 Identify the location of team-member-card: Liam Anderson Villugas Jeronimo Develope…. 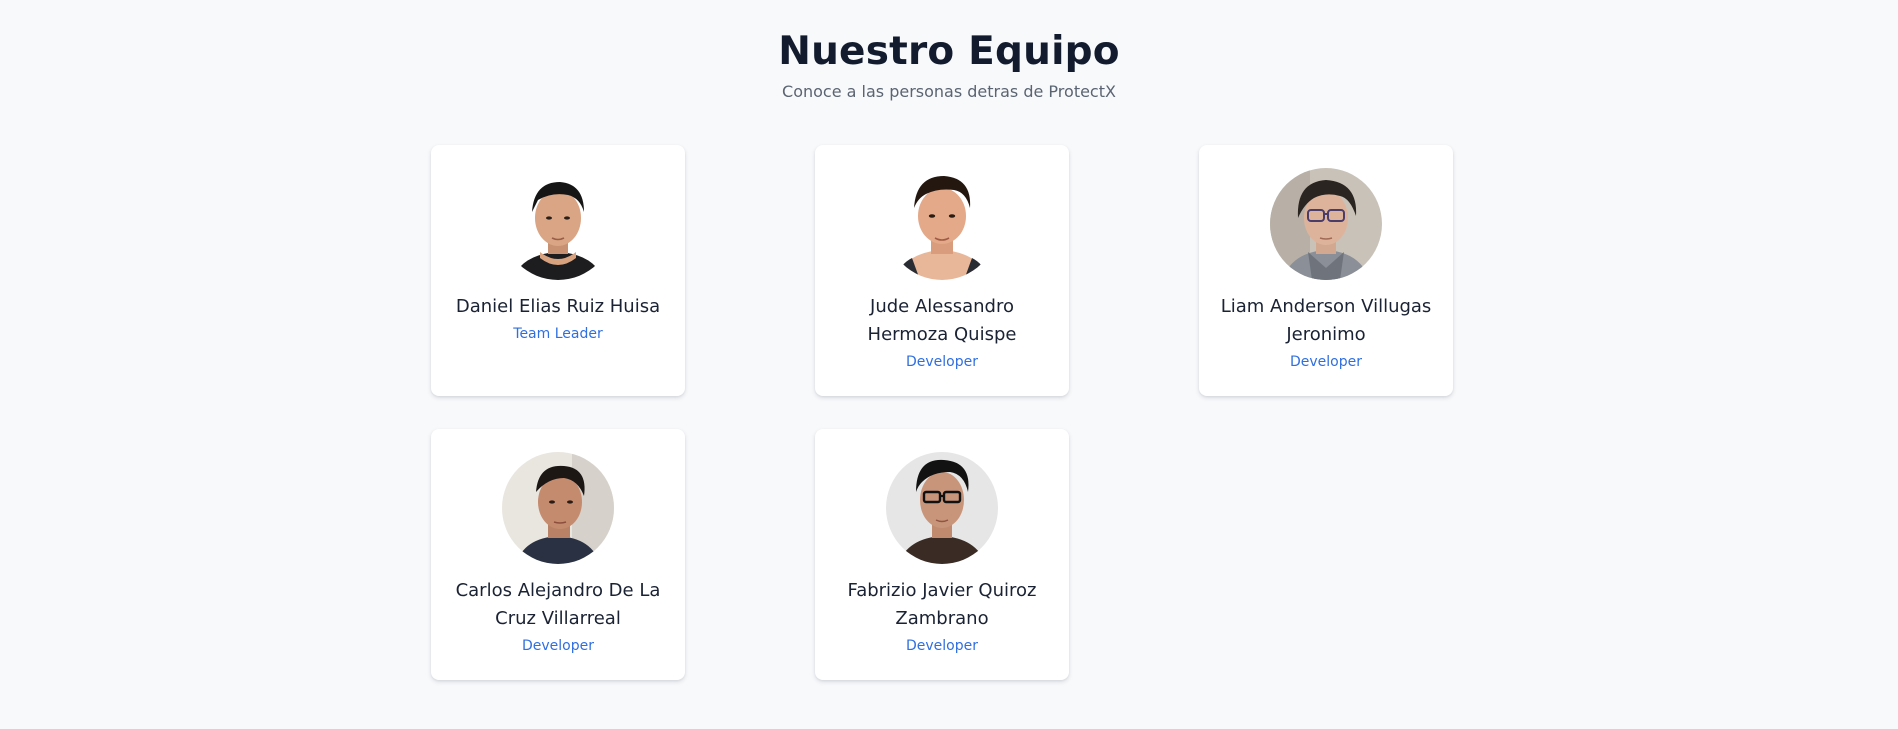
(1326, 270).